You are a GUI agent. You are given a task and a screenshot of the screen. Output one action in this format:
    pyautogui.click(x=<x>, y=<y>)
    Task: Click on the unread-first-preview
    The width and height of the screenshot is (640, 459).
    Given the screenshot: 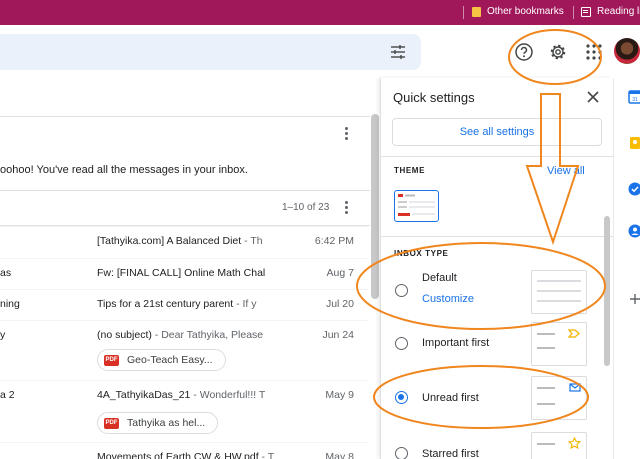 What is the action you would take?
    pyautogui.click(x=559, y=398)
    